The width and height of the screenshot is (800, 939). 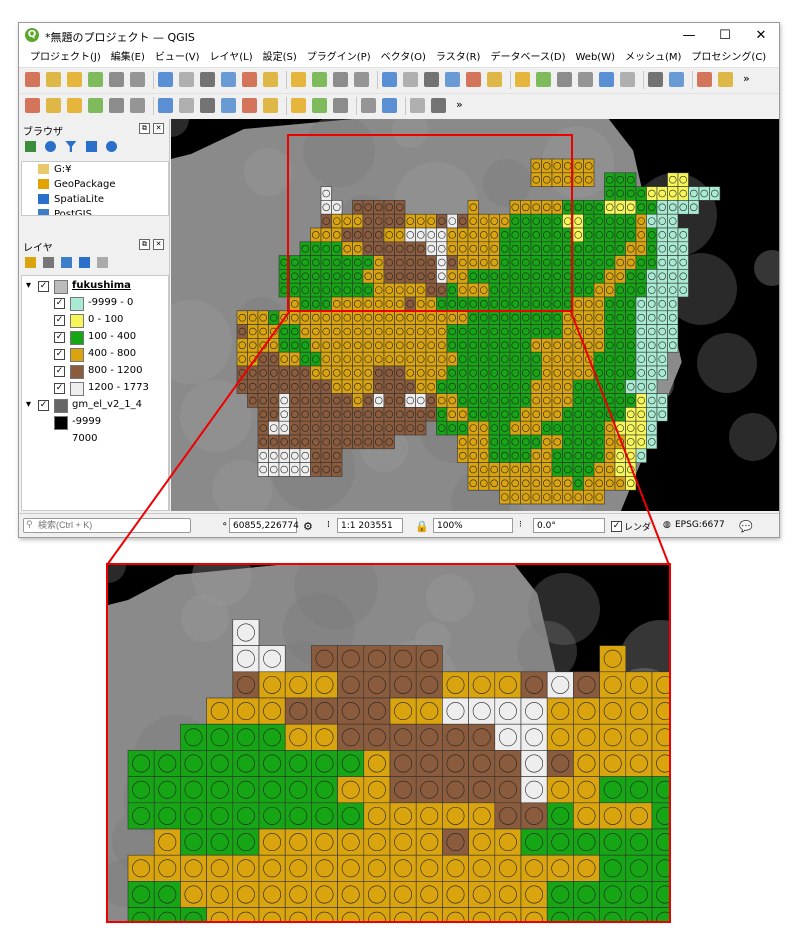 What do you see at coordinates (403, 58) in the screenshot?
I see `menu-item-6: ベクタ(O)` at bounding box center [403, 58].